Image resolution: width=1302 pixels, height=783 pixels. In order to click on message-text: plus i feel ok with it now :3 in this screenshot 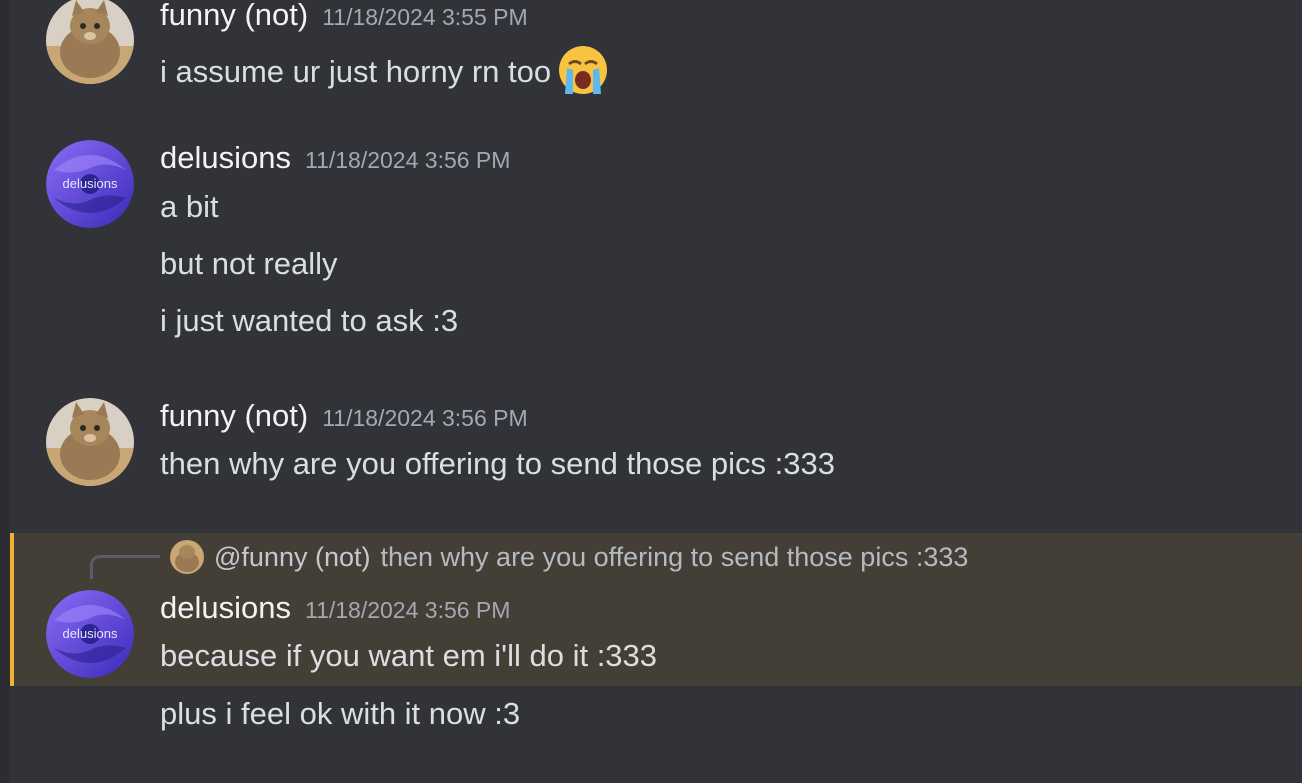, I will do `click(340, 713)`.